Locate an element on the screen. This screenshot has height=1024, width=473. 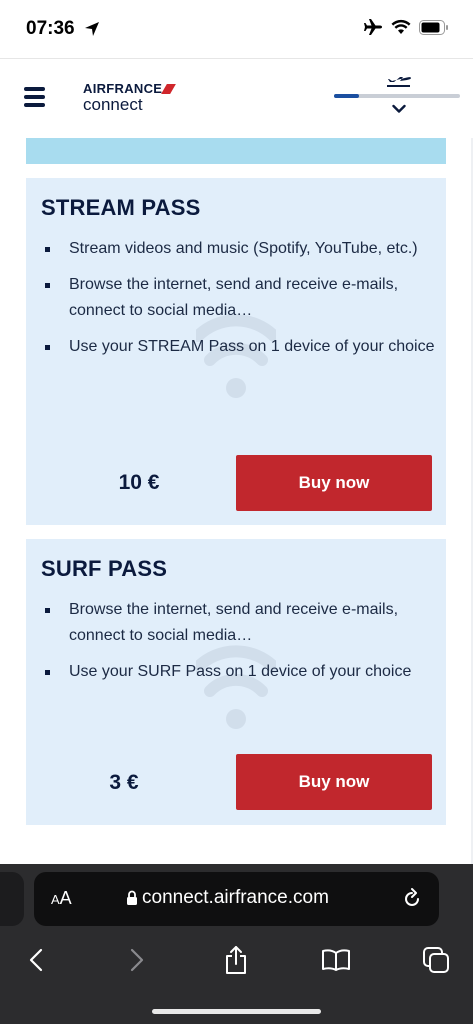
menu-icon is located at coordinates (34, 97).